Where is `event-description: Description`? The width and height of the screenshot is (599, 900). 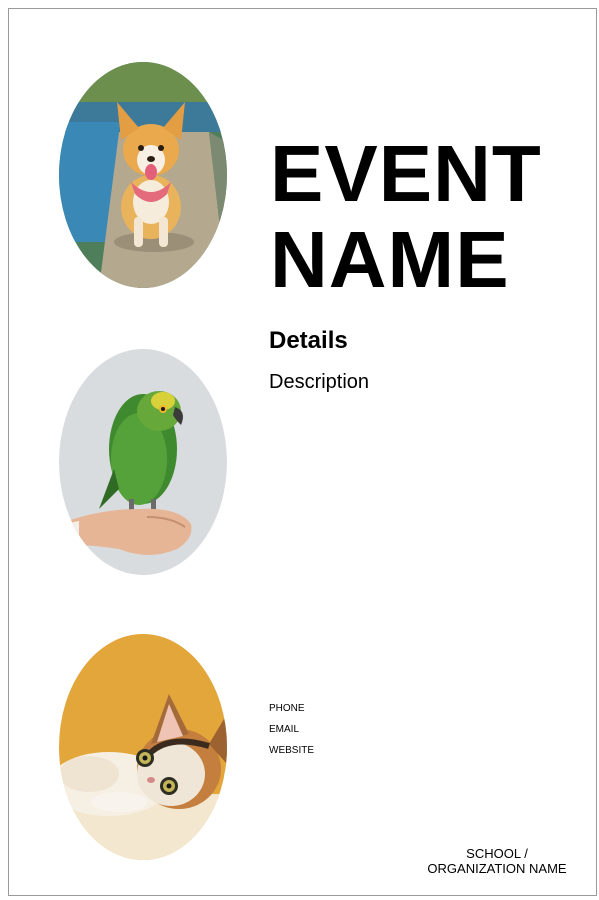 event-description: Description is located at coordinates (319, 382).